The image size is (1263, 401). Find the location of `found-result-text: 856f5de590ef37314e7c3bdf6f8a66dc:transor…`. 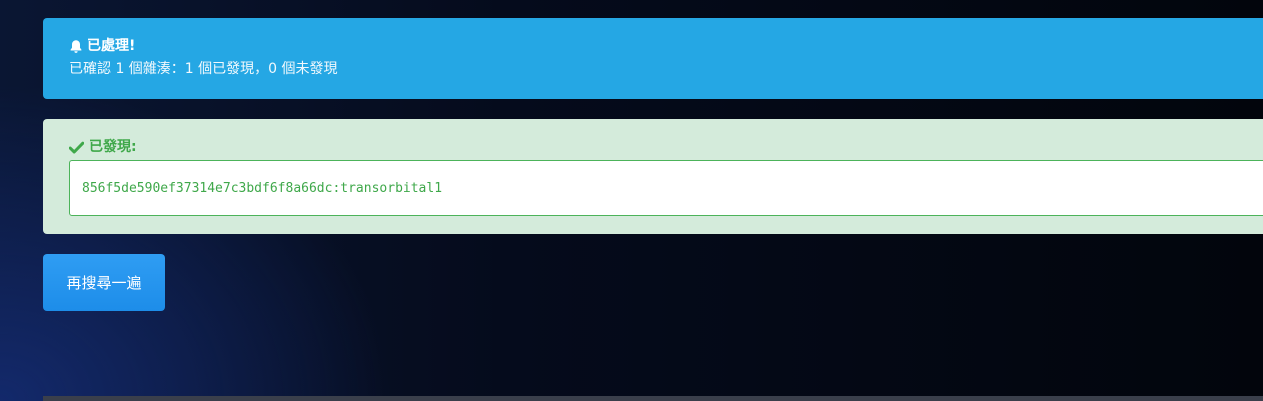

found-result-text: 856f5de590ef37314e7c3bdf6f8a66dc:transor… is located at coordinates (262, 188).